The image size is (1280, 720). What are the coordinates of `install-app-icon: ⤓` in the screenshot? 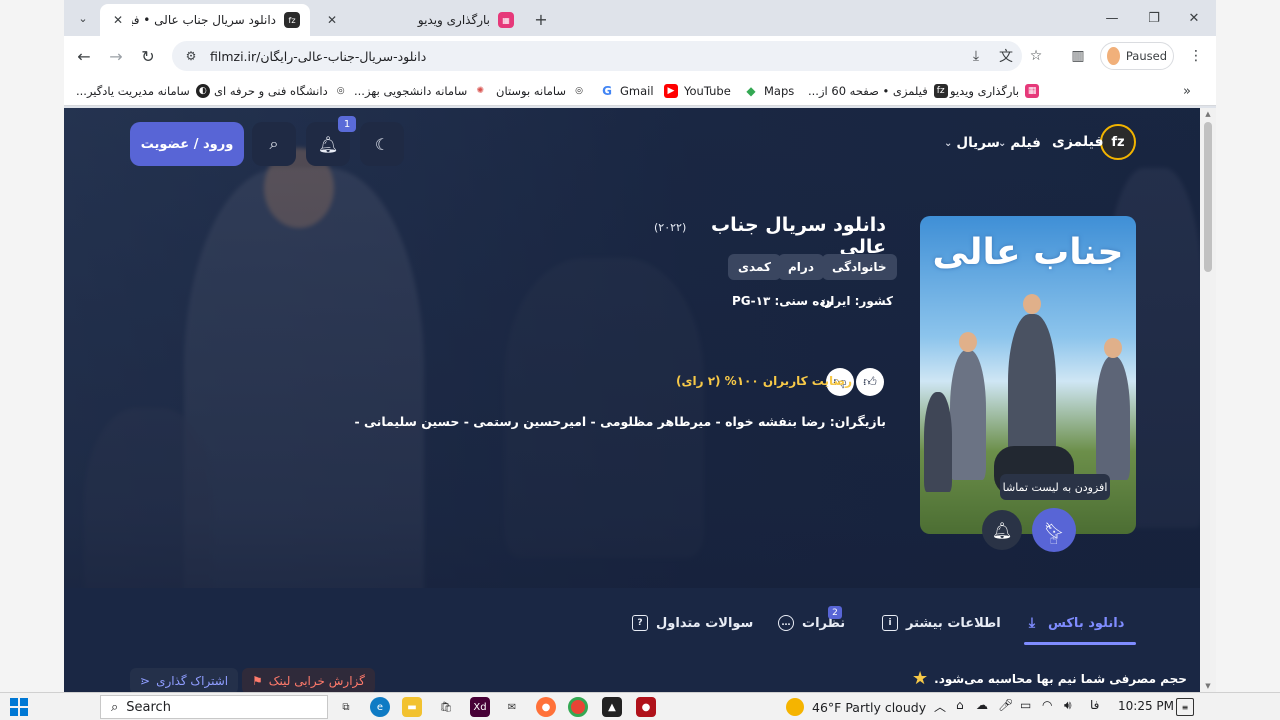 It's located at (976, 56).